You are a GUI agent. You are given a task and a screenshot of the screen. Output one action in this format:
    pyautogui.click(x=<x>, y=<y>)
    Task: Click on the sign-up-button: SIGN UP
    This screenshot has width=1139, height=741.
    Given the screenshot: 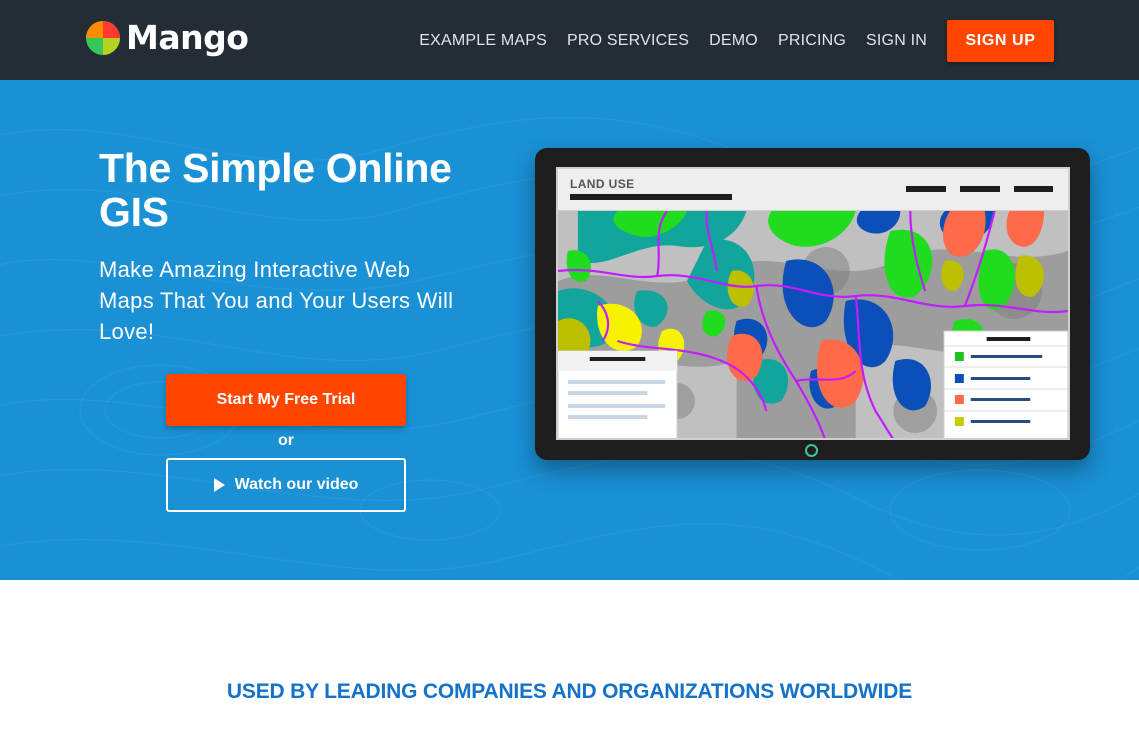 What is the action you would take?
    pyautogui.click(x=1000, y=41)
    